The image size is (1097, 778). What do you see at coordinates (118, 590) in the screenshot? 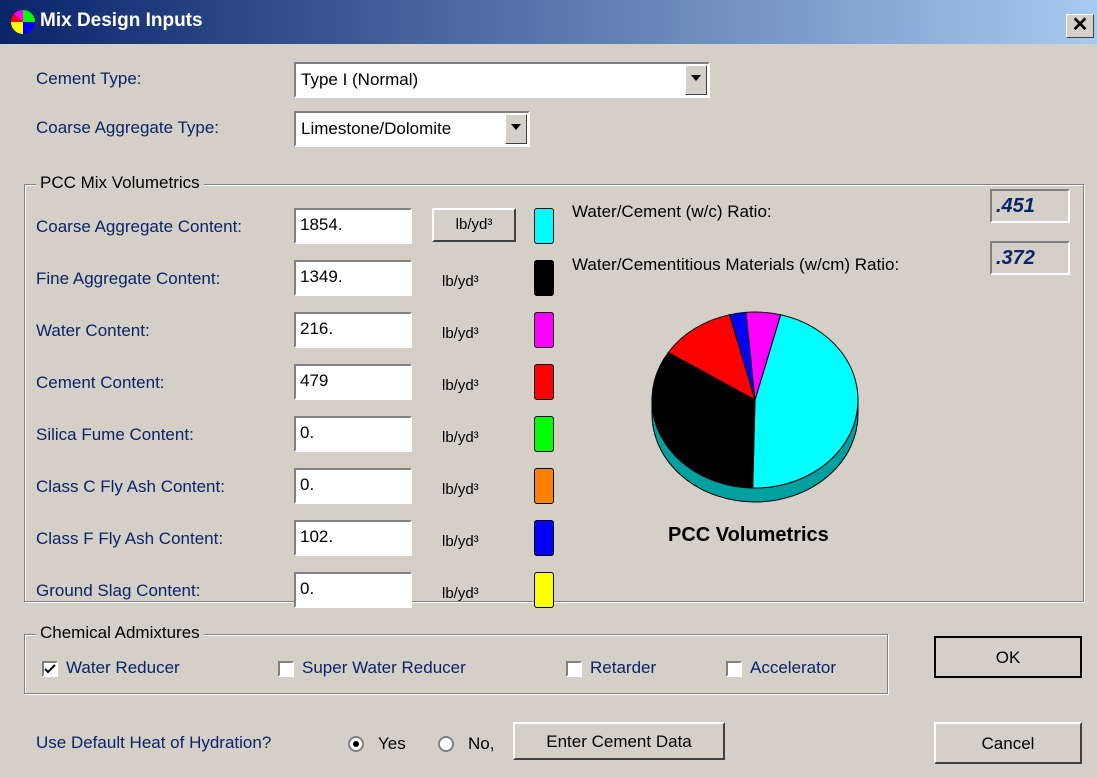
I see `content-label: Ground Slag Content:` at bounding box center [118, 590].